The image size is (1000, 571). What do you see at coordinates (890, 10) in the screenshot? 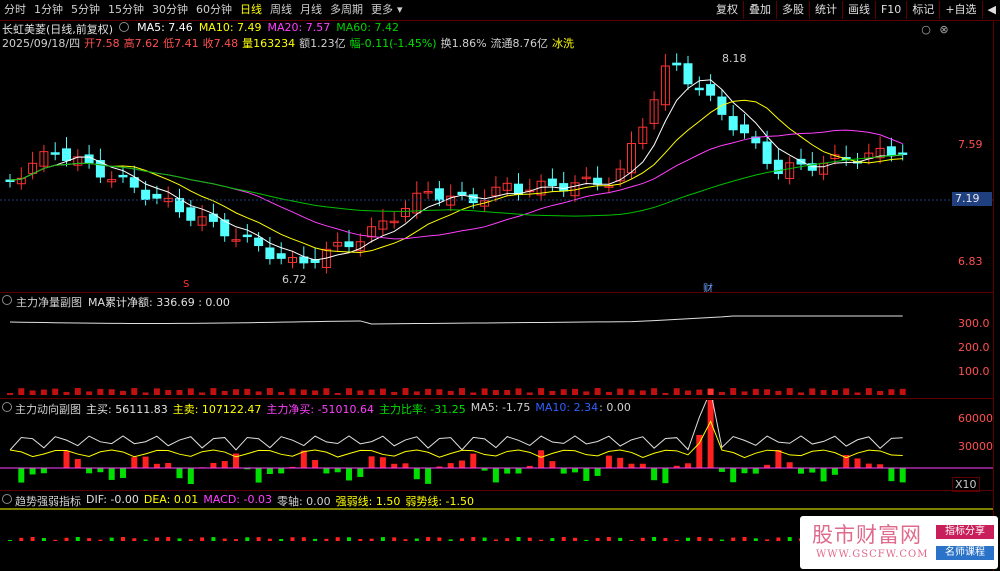
I see `toolbar-button-5: F10` at bounding box center [890, 10].